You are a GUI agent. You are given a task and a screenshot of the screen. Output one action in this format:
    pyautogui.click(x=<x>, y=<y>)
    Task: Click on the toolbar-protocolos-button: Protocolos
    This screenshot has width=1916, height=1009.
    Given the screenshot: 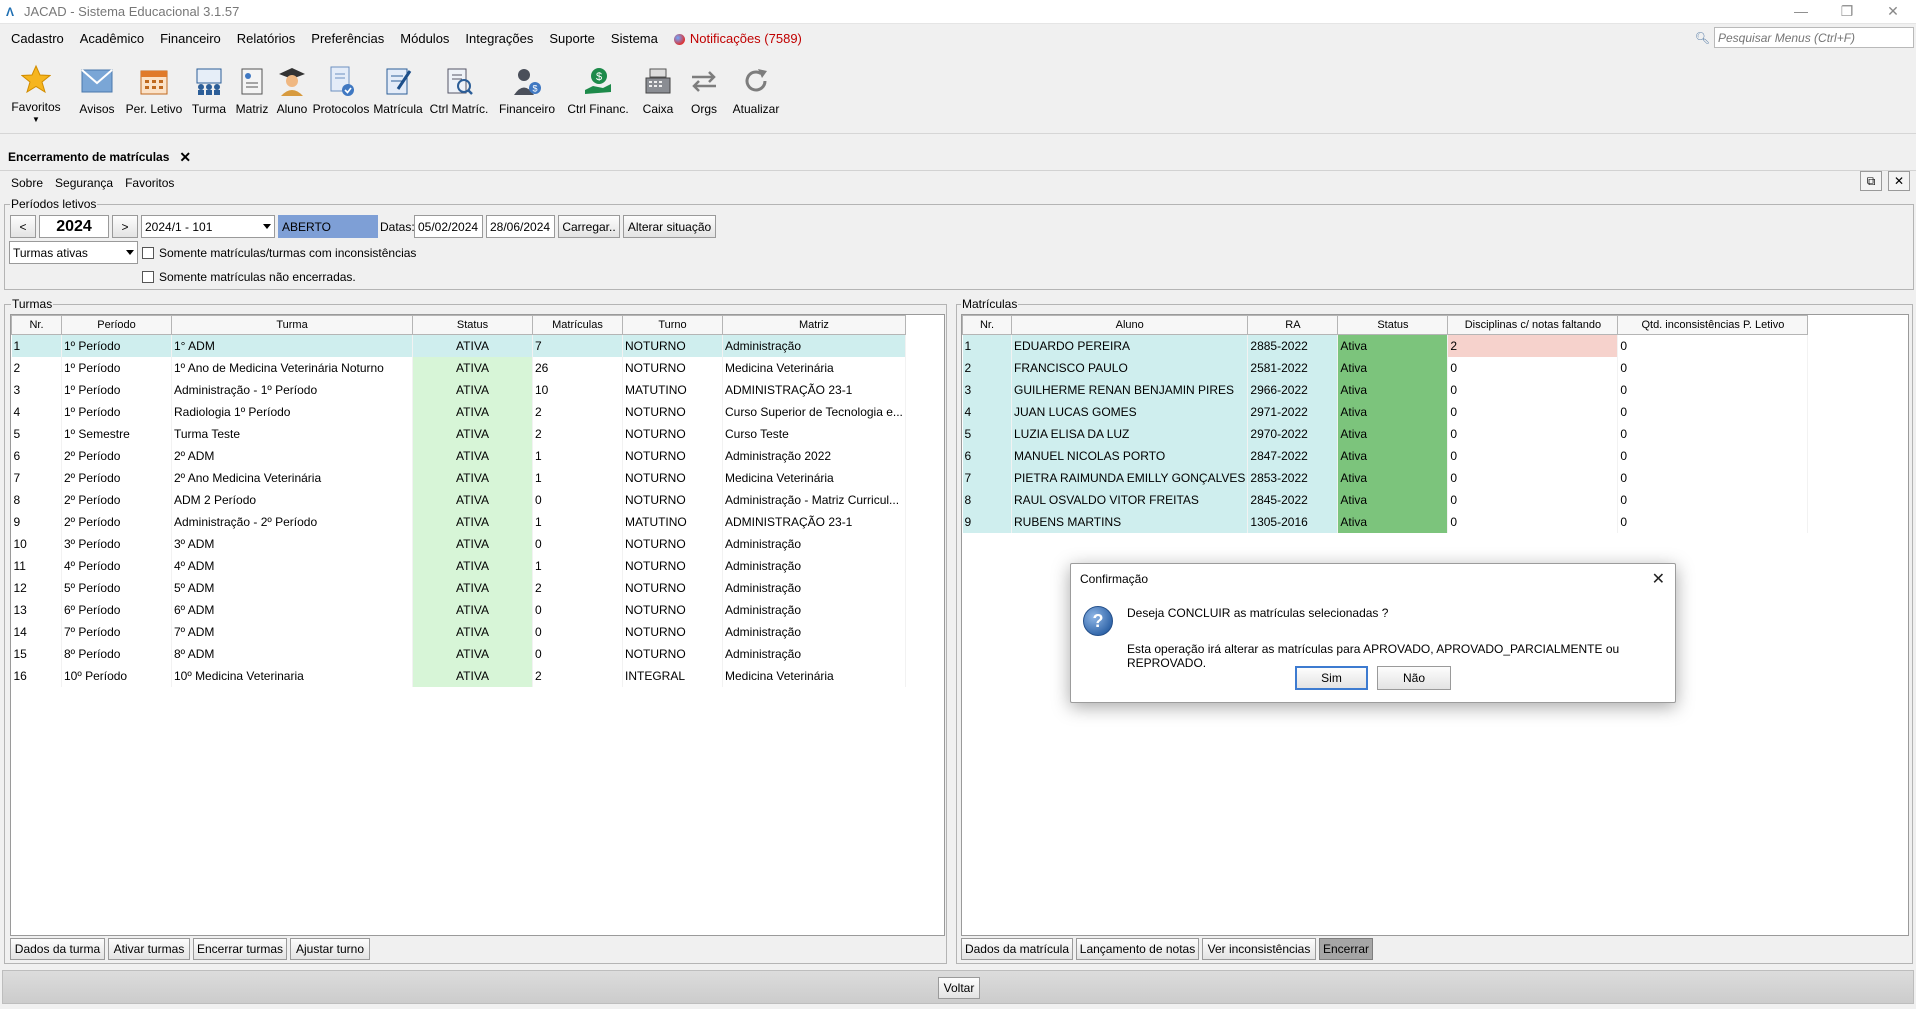 What is the action you would take?
    pyautogui.click(x=341, y=92)
    